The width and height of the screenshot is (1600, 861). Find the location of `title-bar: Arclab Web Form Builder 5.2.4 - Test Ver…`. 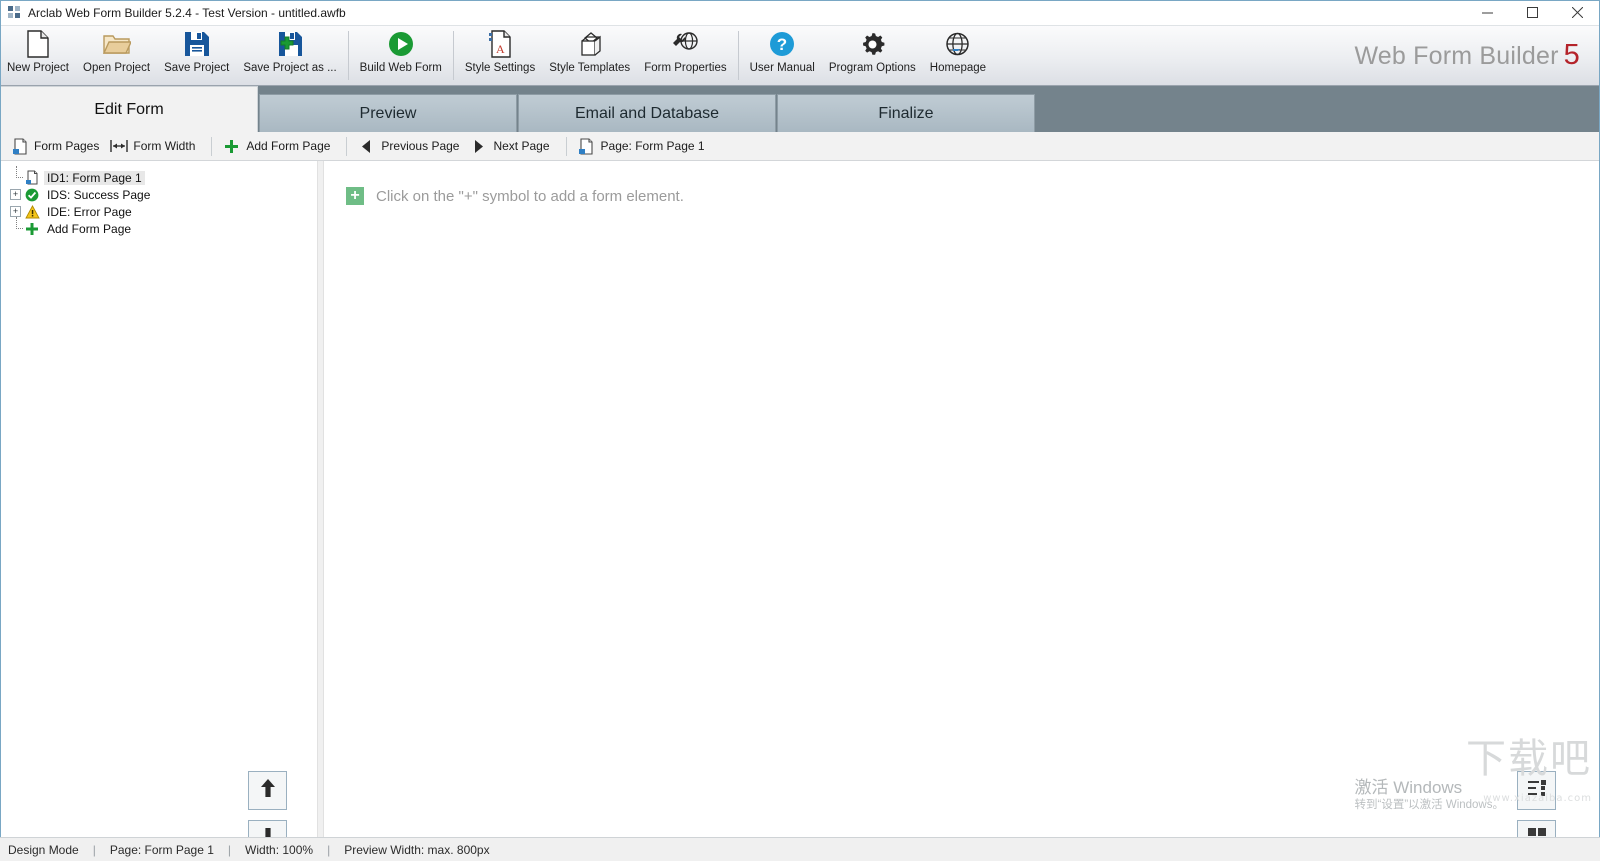

title-bar: Arclab Web Form Builder 5.2.4 - Test Ver… is located at coordinates (800, 13).